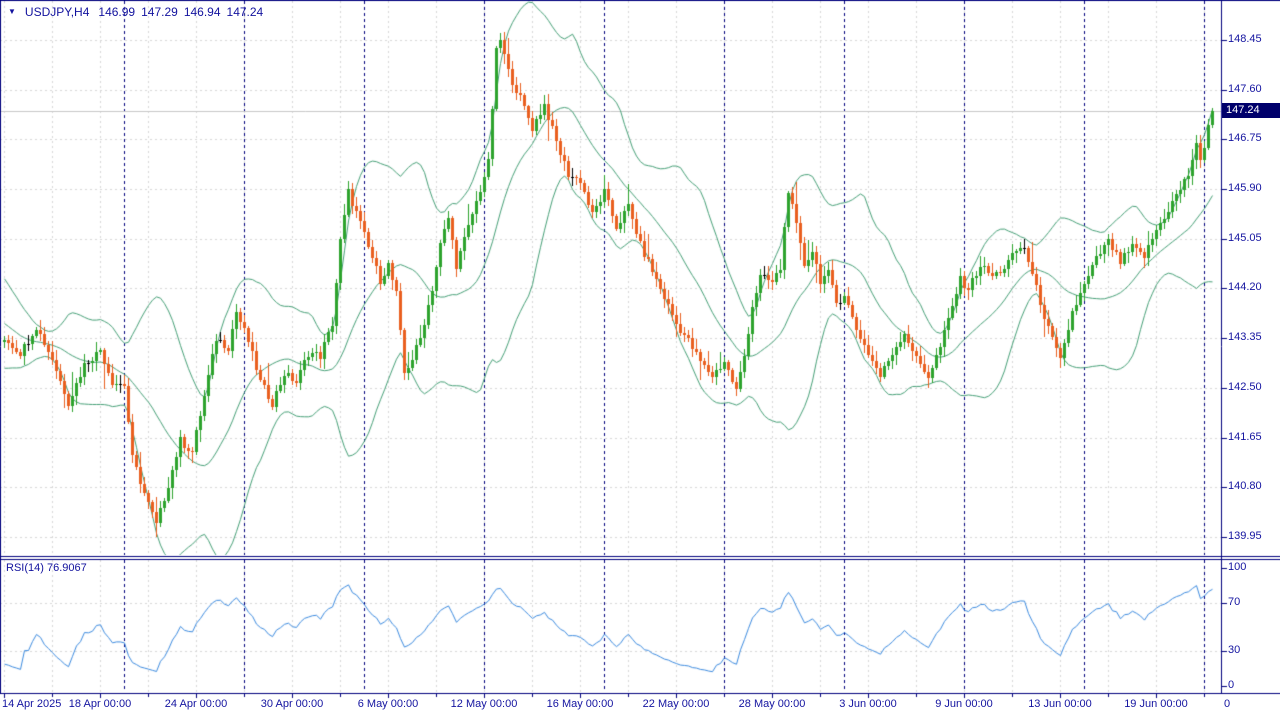 The height and width of the screenshot is (720, 1280). What do you see at coordinates (100, 704) in the screenshot?
I see `time-axis-label: 18 Apr 00:00` at bounding box center [100, 704].